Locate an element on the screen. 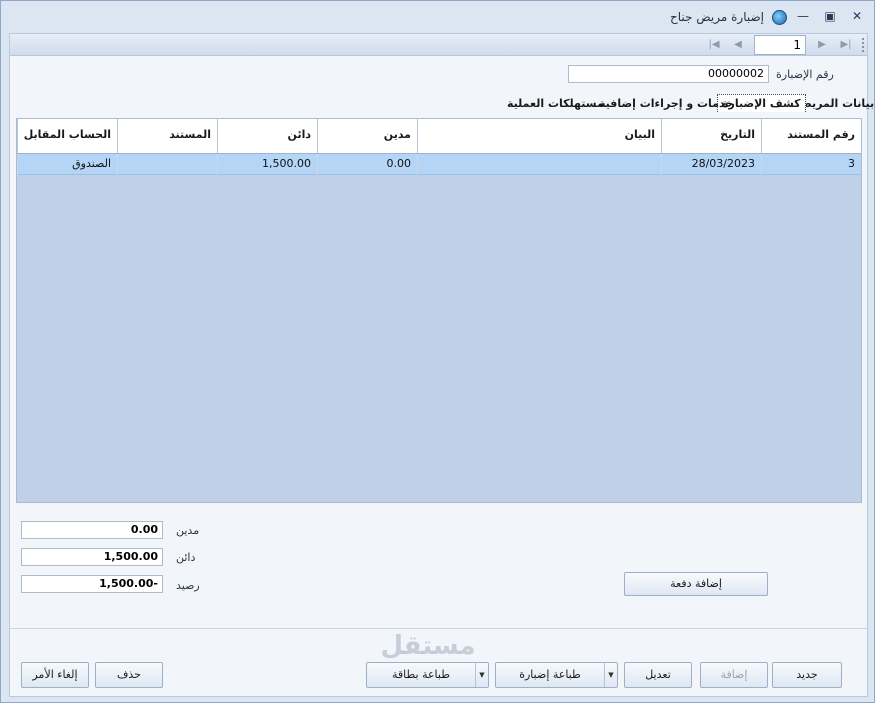 This screenshot has width=875, height=703. minimize-icon: — is located at coordinates (803, 16).